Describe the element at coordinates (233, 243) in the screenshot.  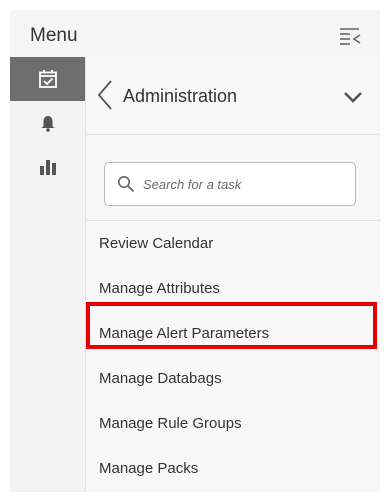
I see `task-review-calendar: Review Calendar` at that location.